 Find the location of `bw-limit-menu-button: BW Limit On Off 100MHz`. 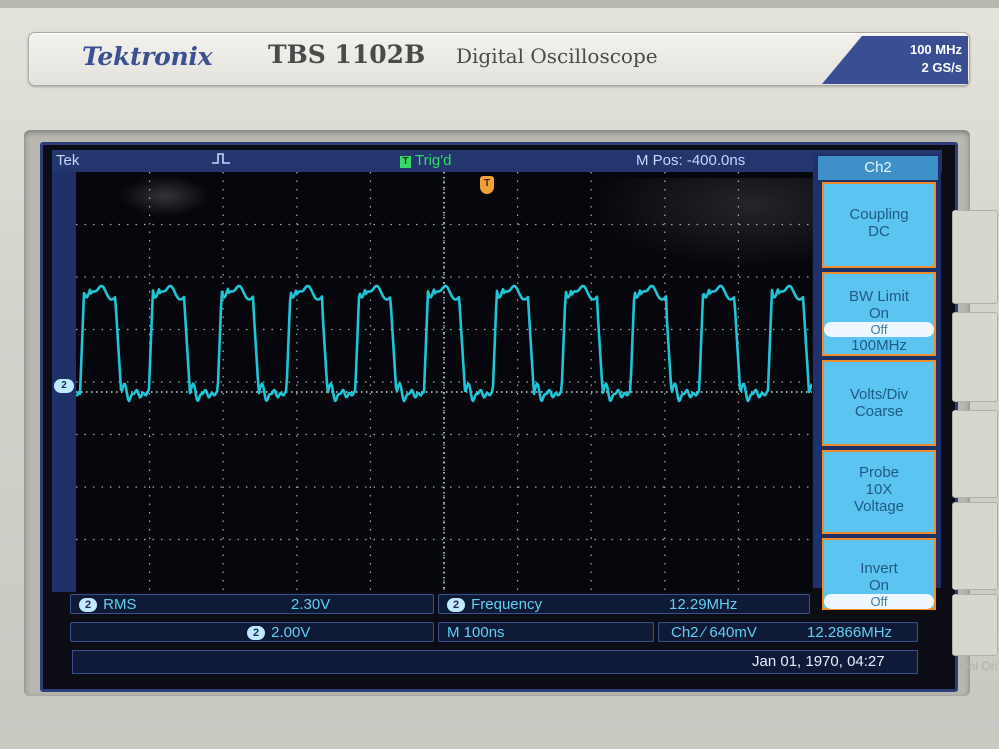

bw-limit-menu-button: BW Limit On Off 100MHz is located at coordinates (879, 314).